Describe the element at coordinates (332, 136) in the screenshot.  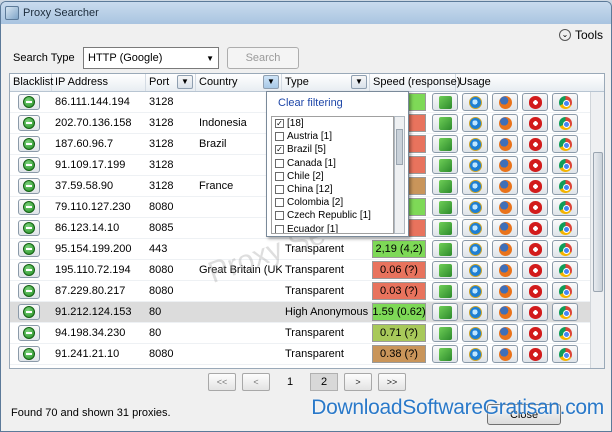
I see `filter-option: Austria [1]` at that location.